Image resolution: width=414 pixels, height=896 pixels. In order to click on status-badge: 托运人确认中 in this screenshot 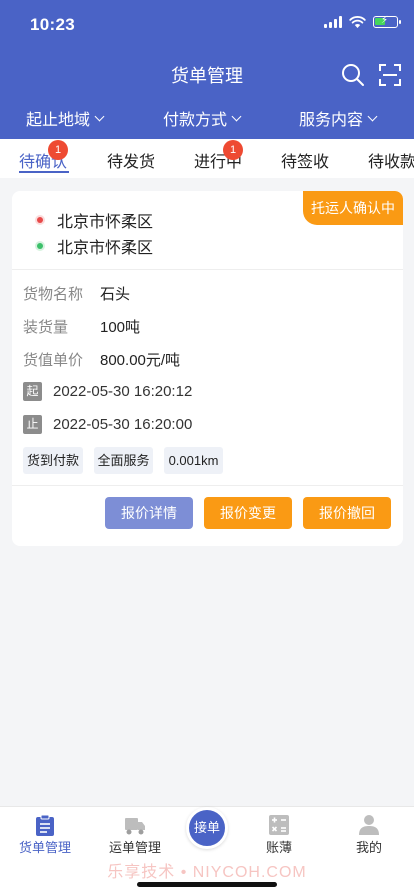, I will do `click(353, 208)`.